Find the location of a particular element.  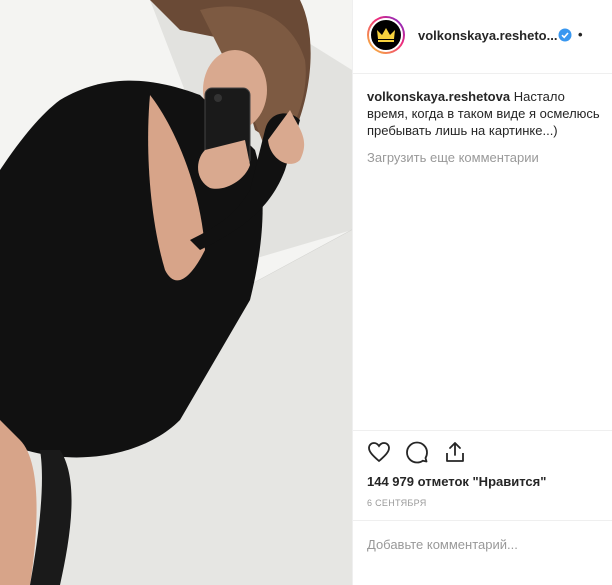

load-more-comments-button: Загрузить еще комментарии is located at coordinates (453, 157).